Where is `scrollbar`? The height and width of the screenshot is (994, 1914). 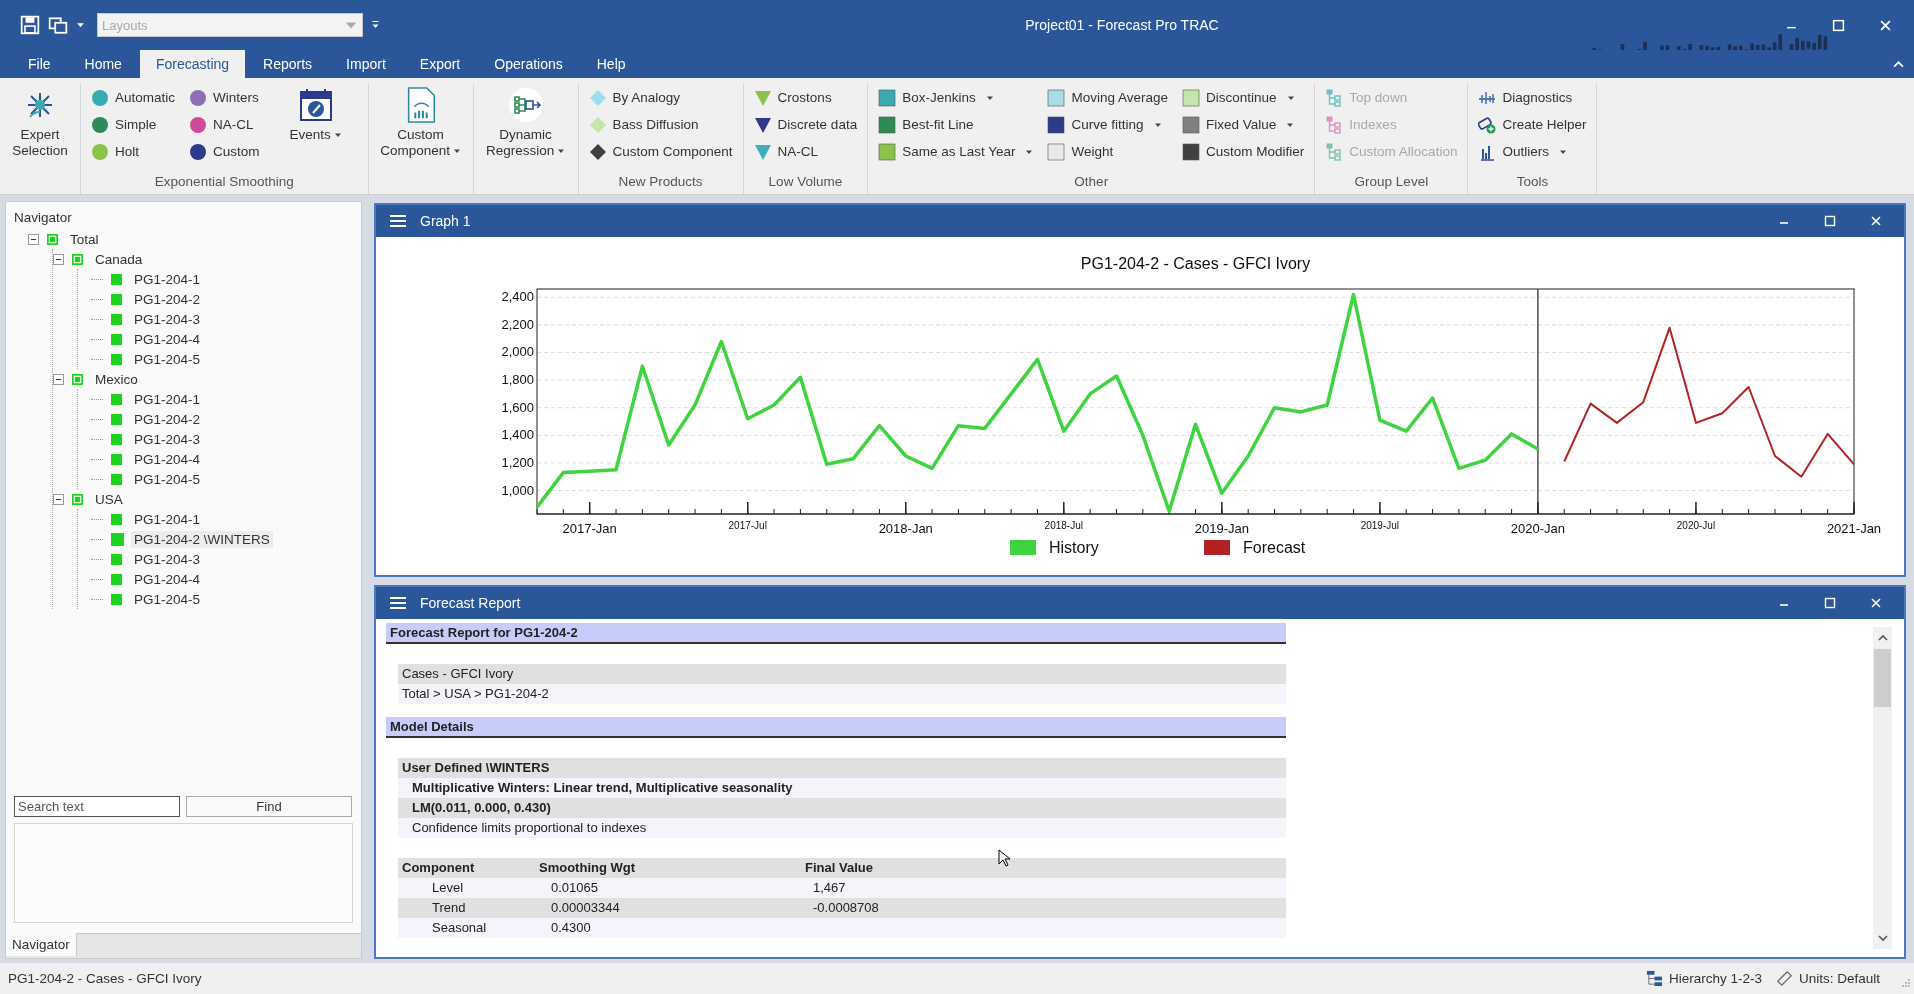
scrollbar is located at coordinates (1882, 788).